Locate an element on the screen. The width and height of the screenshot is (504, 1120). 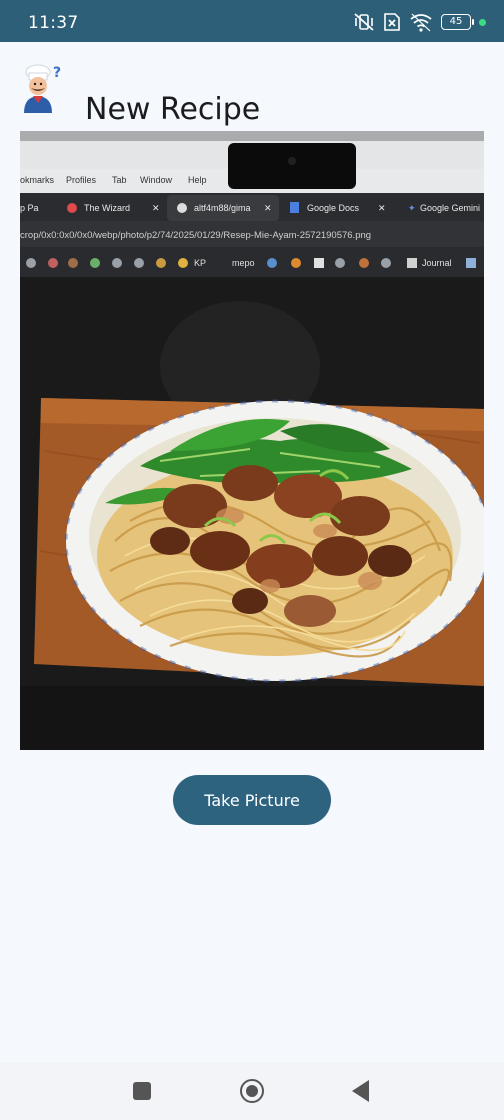
take-picture-button: Take Picture is located at coordinates (252, 800).